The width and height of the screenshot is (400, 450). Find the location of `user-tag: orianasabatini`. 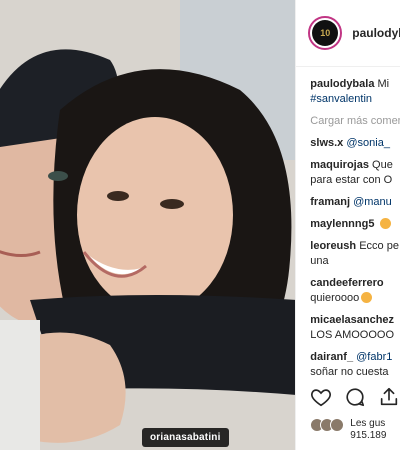

user-tag: orianasabatini is located at coordinates (185, 437).